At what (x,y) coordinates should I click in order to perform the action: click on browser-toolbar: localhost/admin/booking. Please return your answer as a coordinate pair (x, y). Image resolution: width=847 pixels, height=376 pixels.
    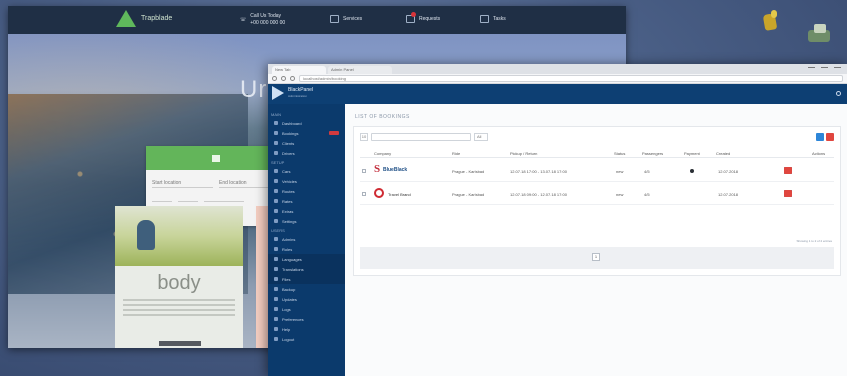
    Looking at the image, I should click on (557, 79).